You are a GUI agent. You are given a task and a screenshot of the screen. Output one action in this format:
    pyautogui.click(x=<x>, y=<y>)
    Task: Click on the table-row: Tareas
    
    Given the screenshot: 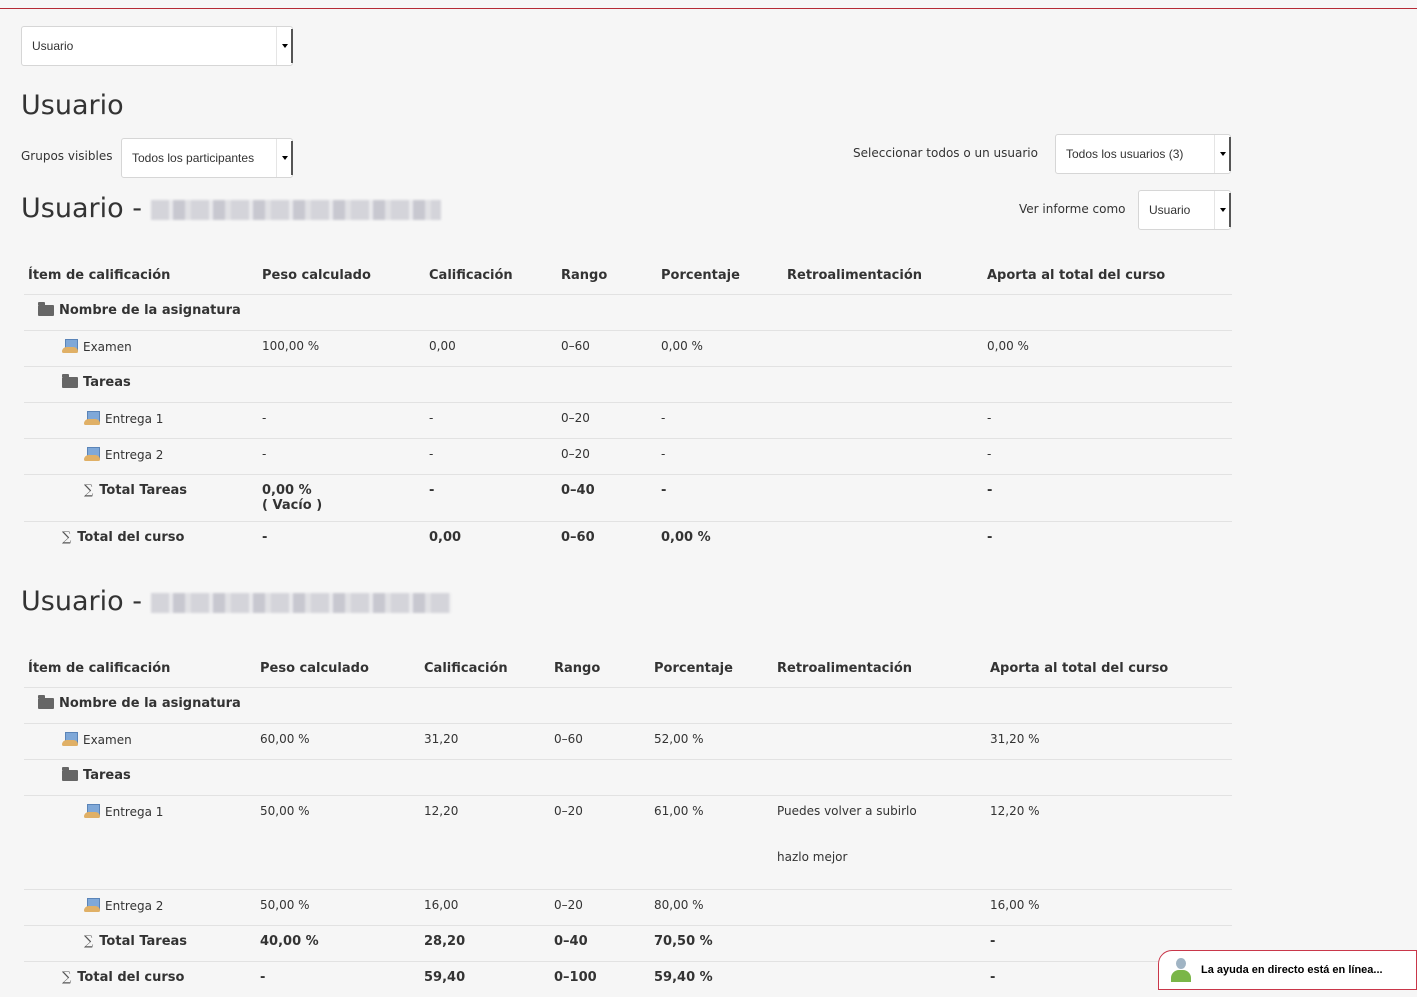 What is the action you would take?
    pyautogui.click(x=628, y=776)
    